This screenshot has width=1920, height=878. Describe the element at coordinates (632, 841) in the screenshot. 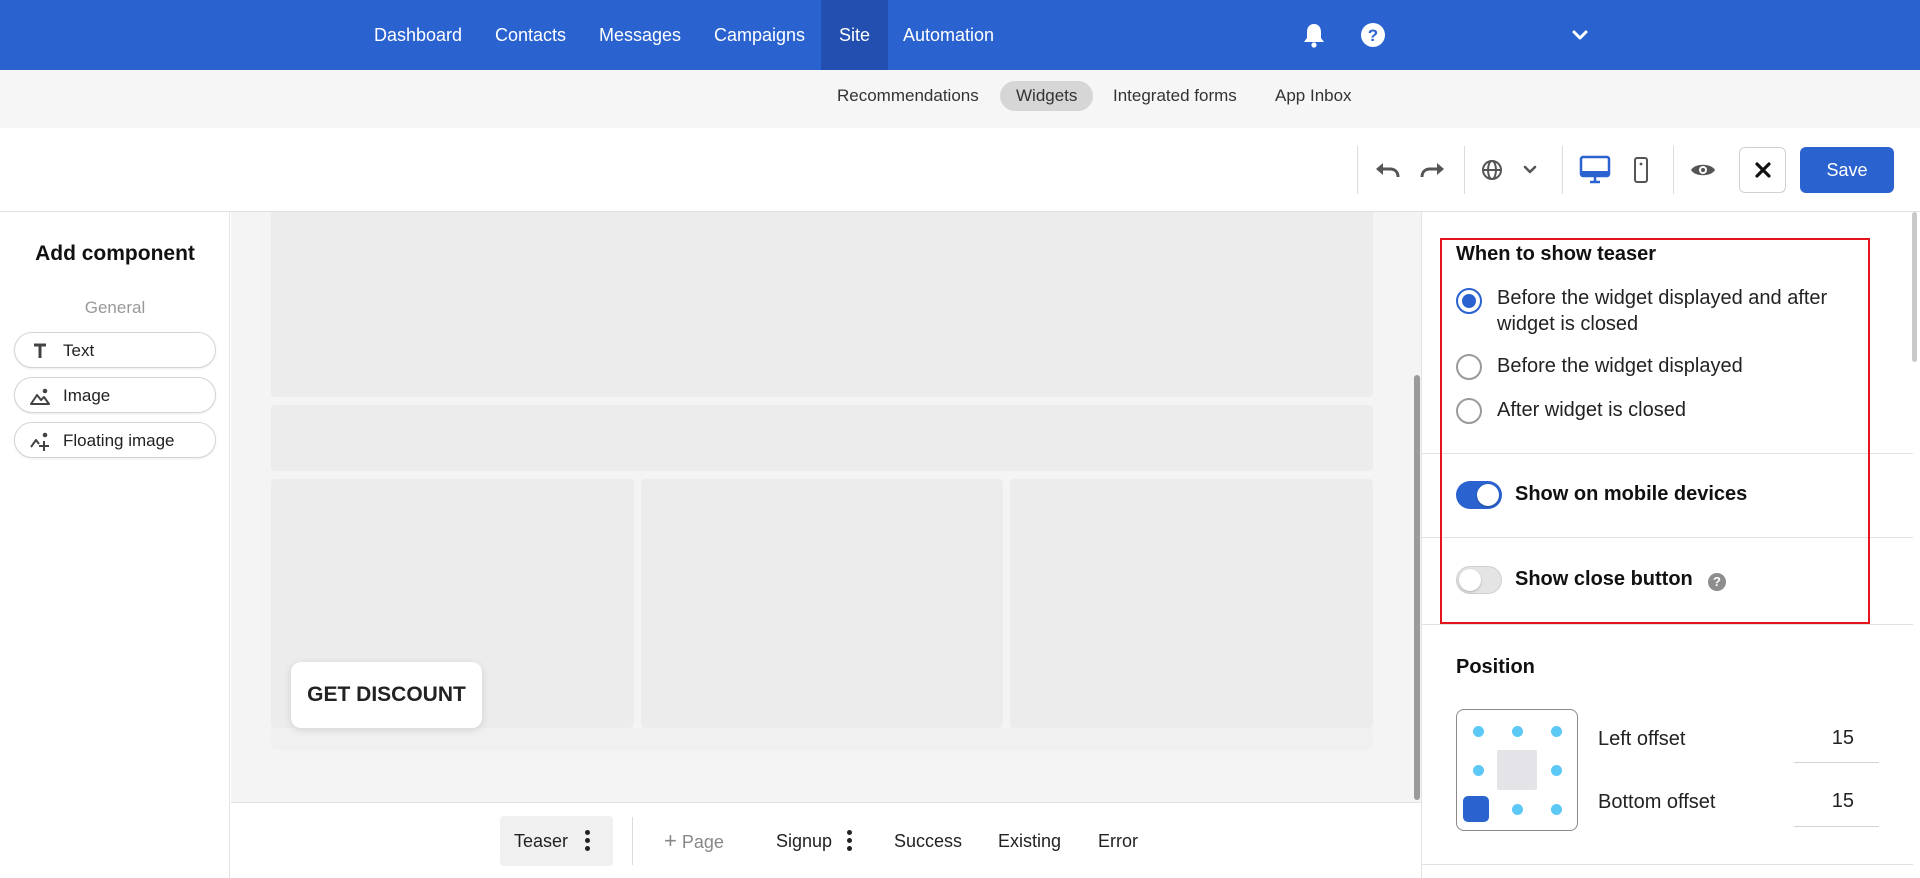

I see `page-bar-divider` at that location.